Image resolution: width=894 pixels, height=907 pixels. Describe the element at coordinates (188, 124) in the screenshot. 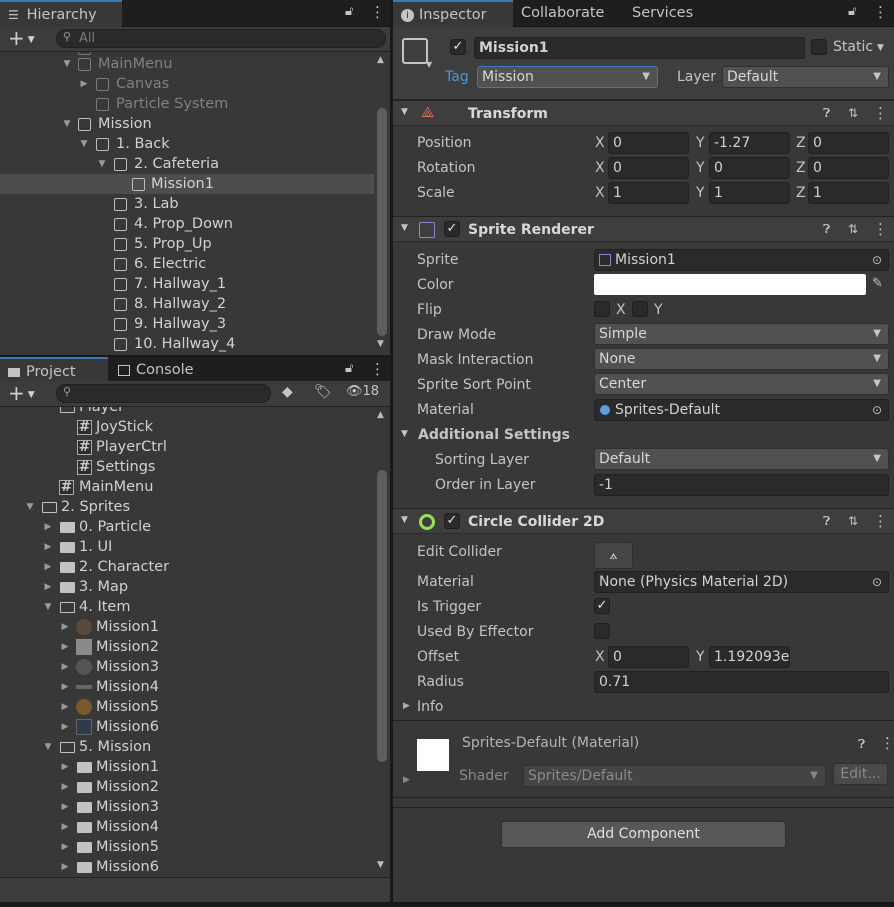

I see `tree-row-mission: ▼ Mission` at that location.